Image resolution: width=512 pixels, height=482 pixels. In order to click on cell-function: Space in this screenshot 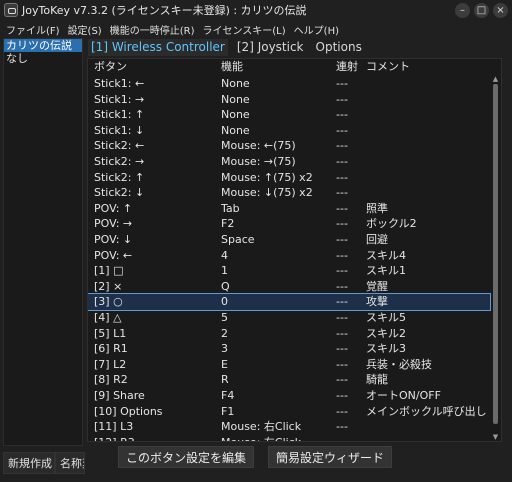, I will do `click(238, 239)`.